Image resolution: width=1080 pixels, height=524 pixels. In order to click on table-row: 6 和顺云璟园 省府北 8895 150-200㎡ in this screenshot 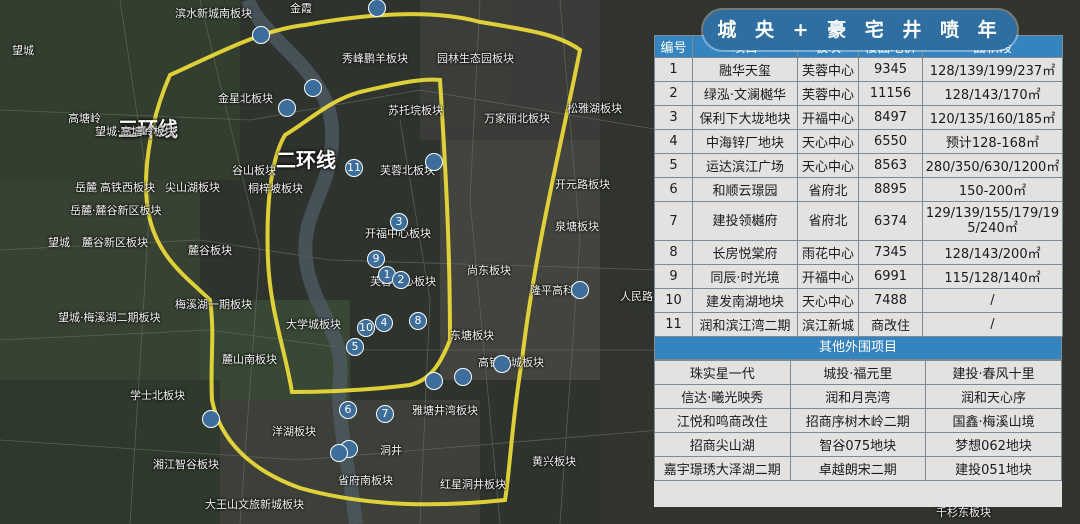, I will do `click(858, 189)`.